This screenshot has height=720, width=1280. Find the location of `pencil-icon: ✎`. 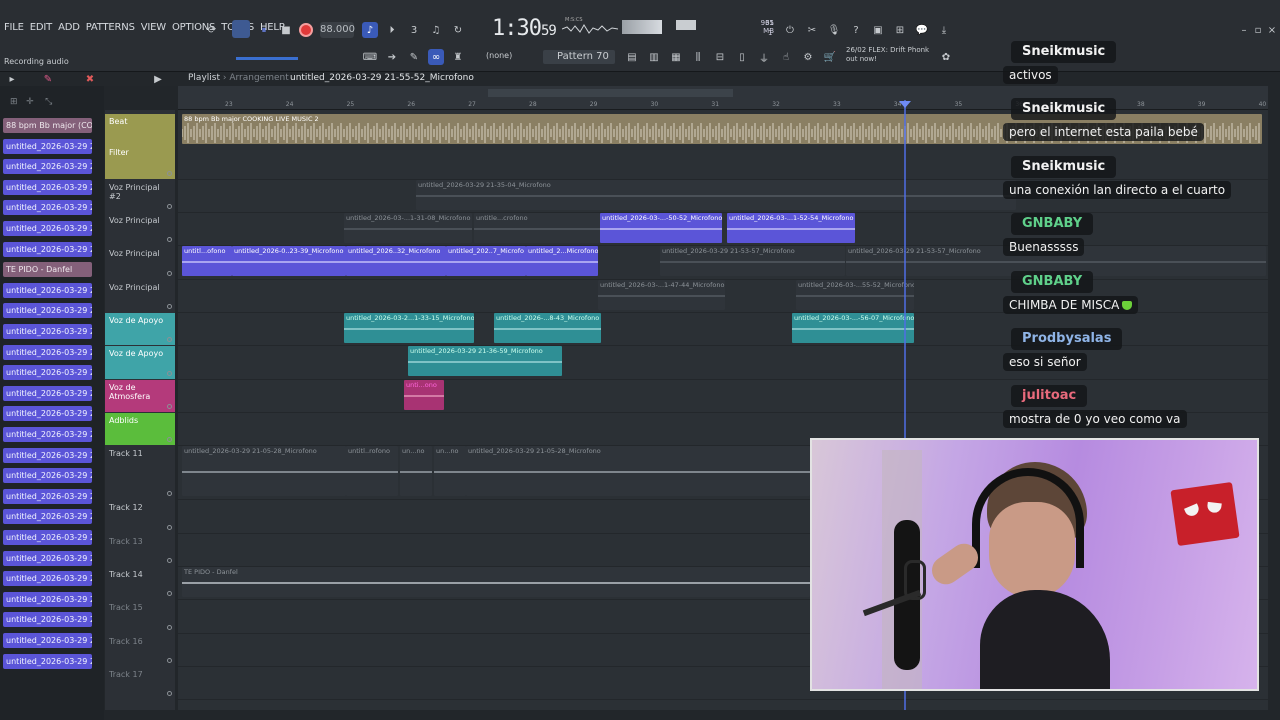

pencil-icon: ✎ is located at coordinates (414, 57).